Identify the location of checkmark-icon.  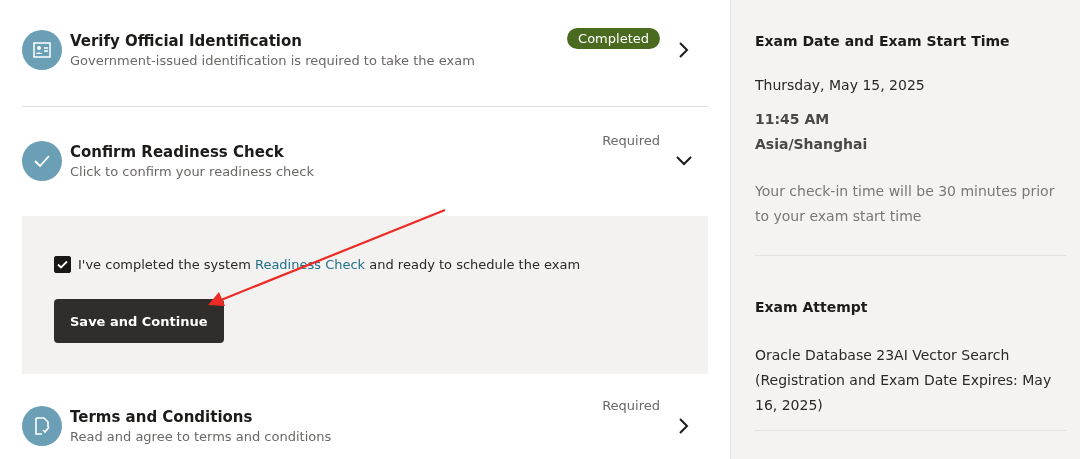
(62, 264).